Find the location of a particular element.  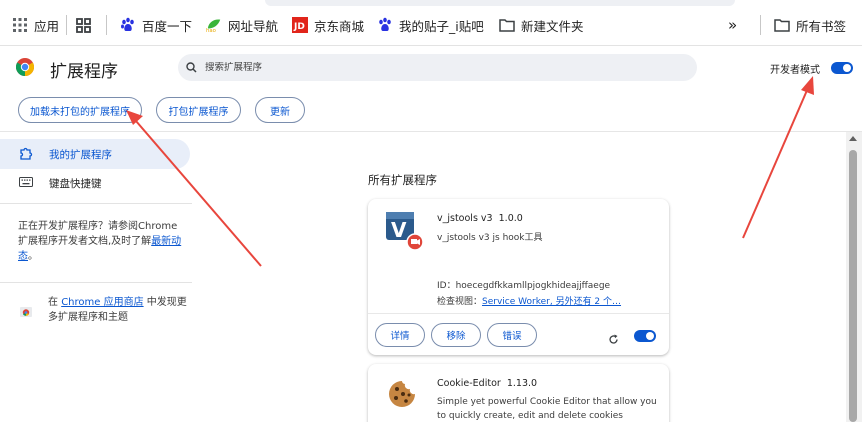

extension-id-label: ID： is located at coordinates (446, 286).